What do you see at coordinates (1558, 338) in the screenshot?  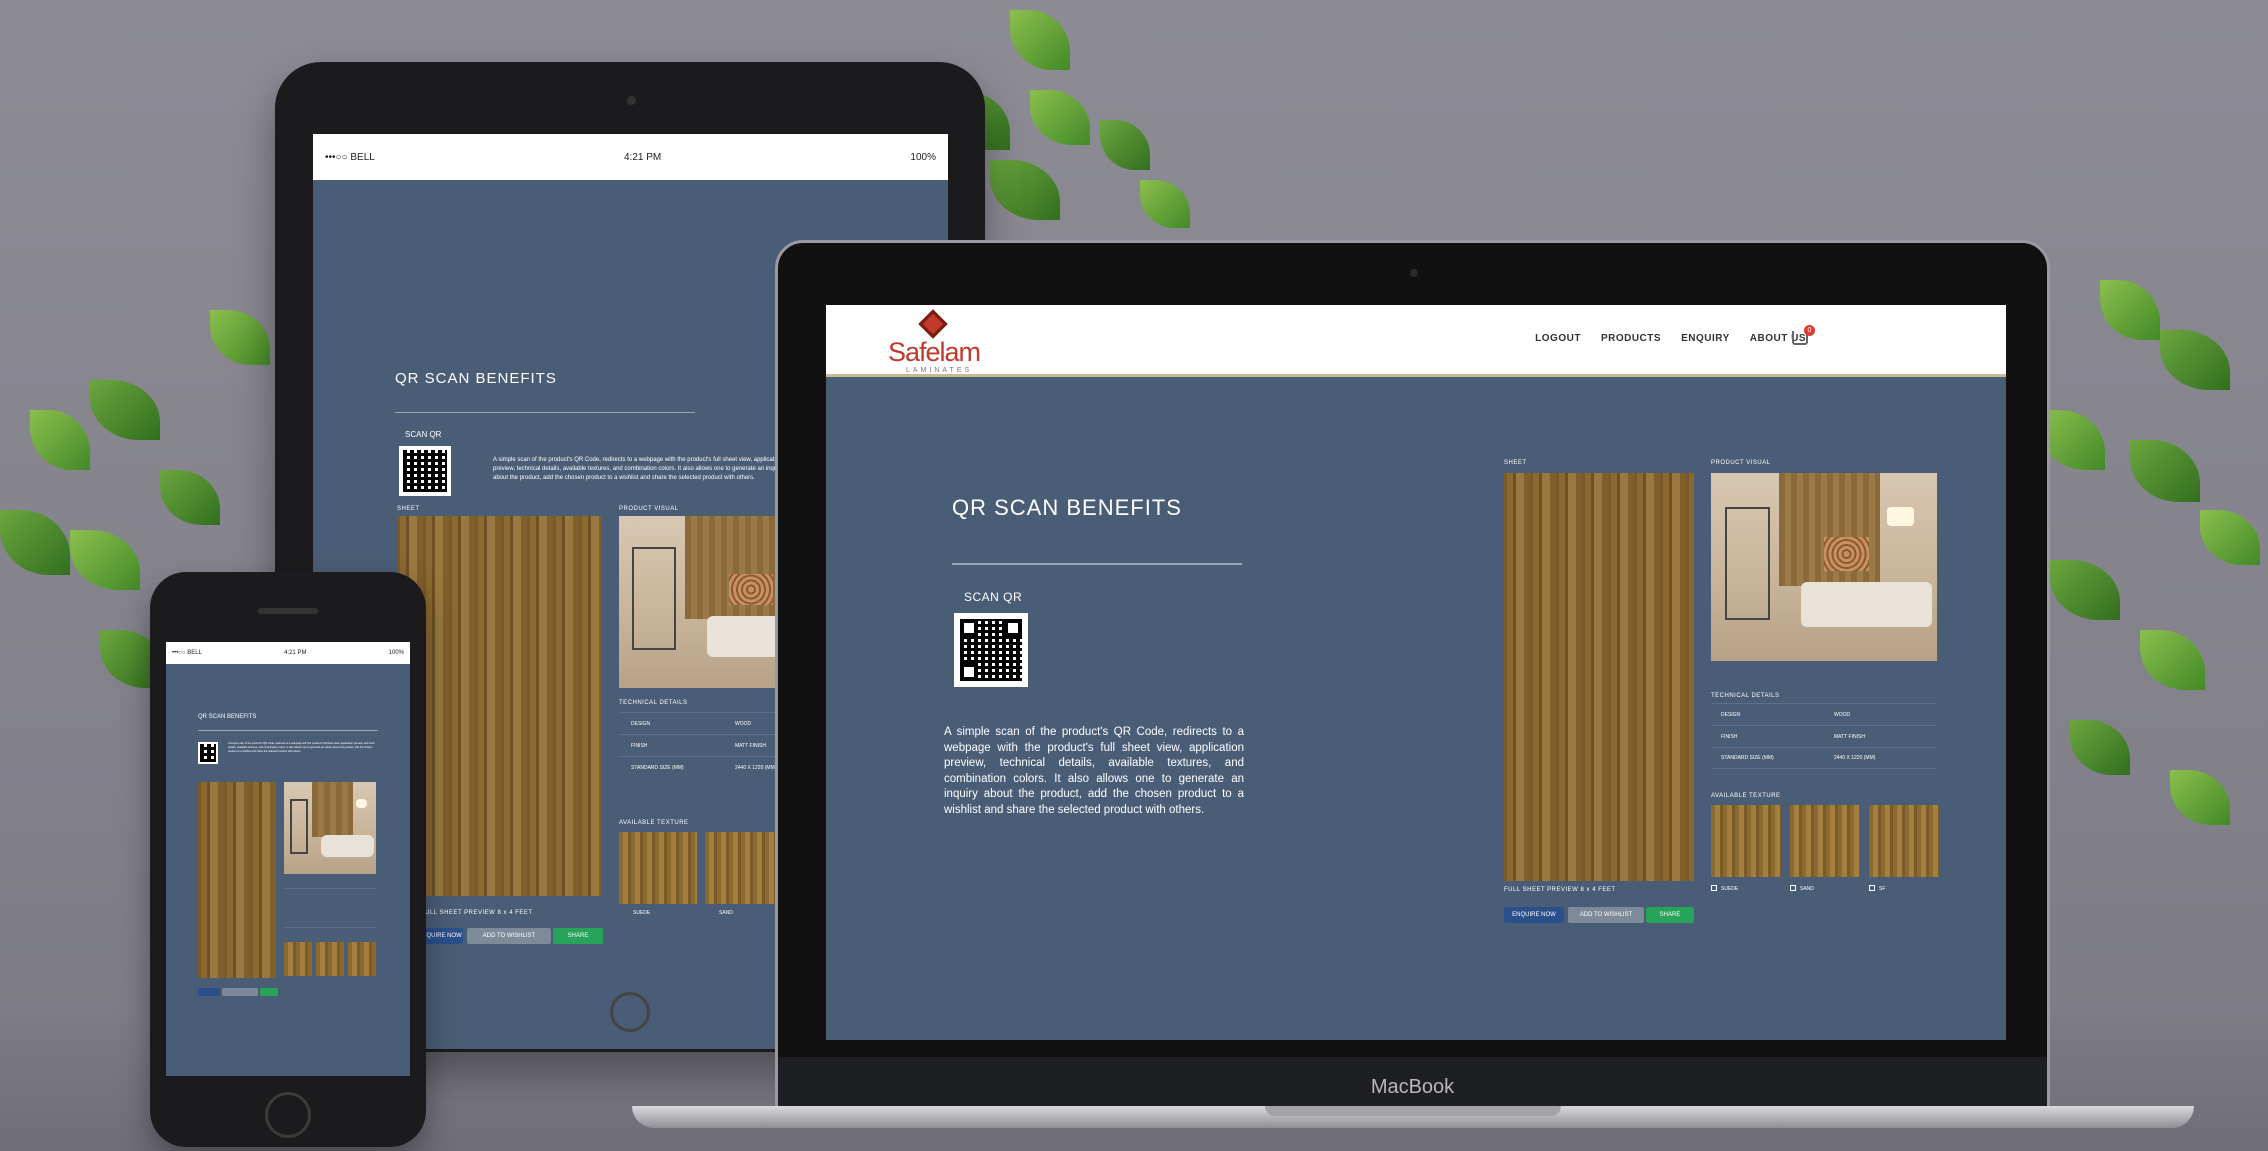 I see `nav-logout: LOGOUT` at bounding box center [1558, 338].